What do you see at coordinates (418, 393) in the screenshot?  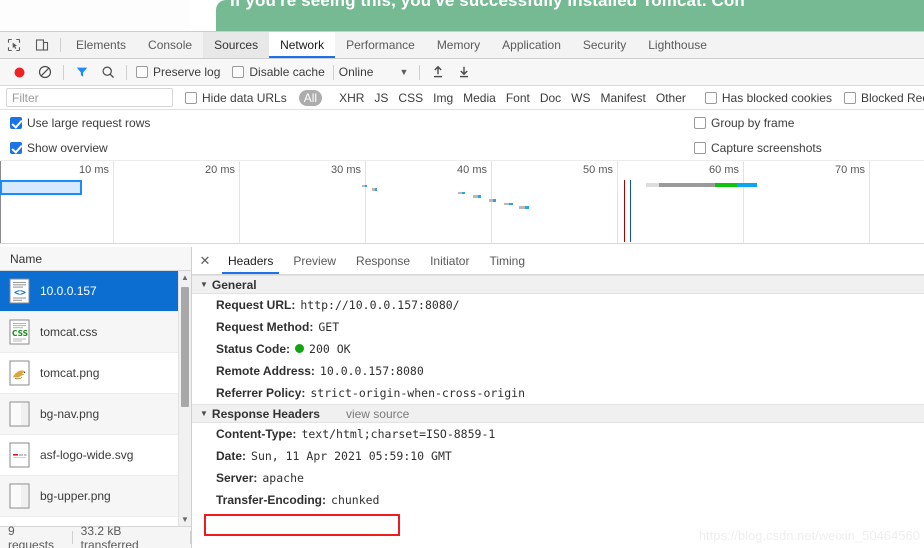 I see `header-value: strict-origin-when-cross-origin` at bounding box center [418, 393].